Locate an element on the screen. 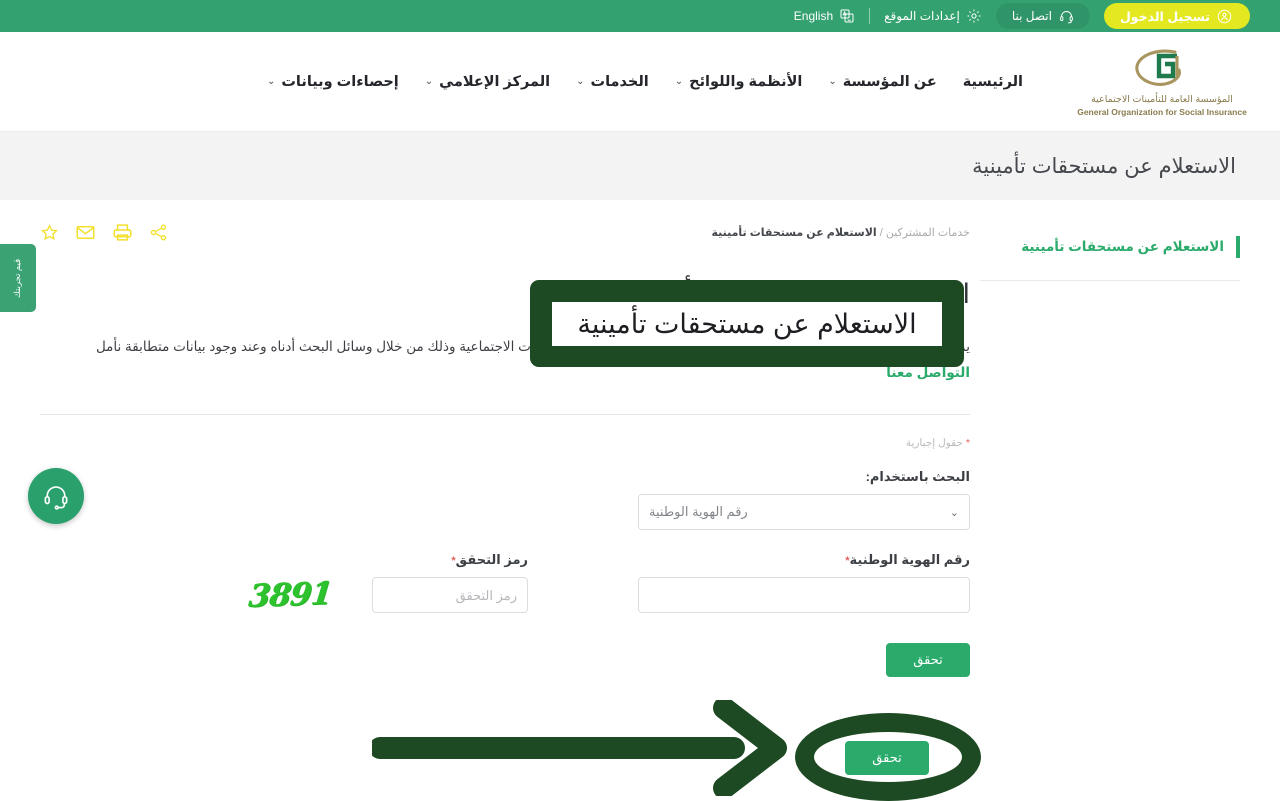 The image size is (1280, 801). sidebar: الاستعلام عن مستحقات تأمينية is located at coordinates (1130, 449).